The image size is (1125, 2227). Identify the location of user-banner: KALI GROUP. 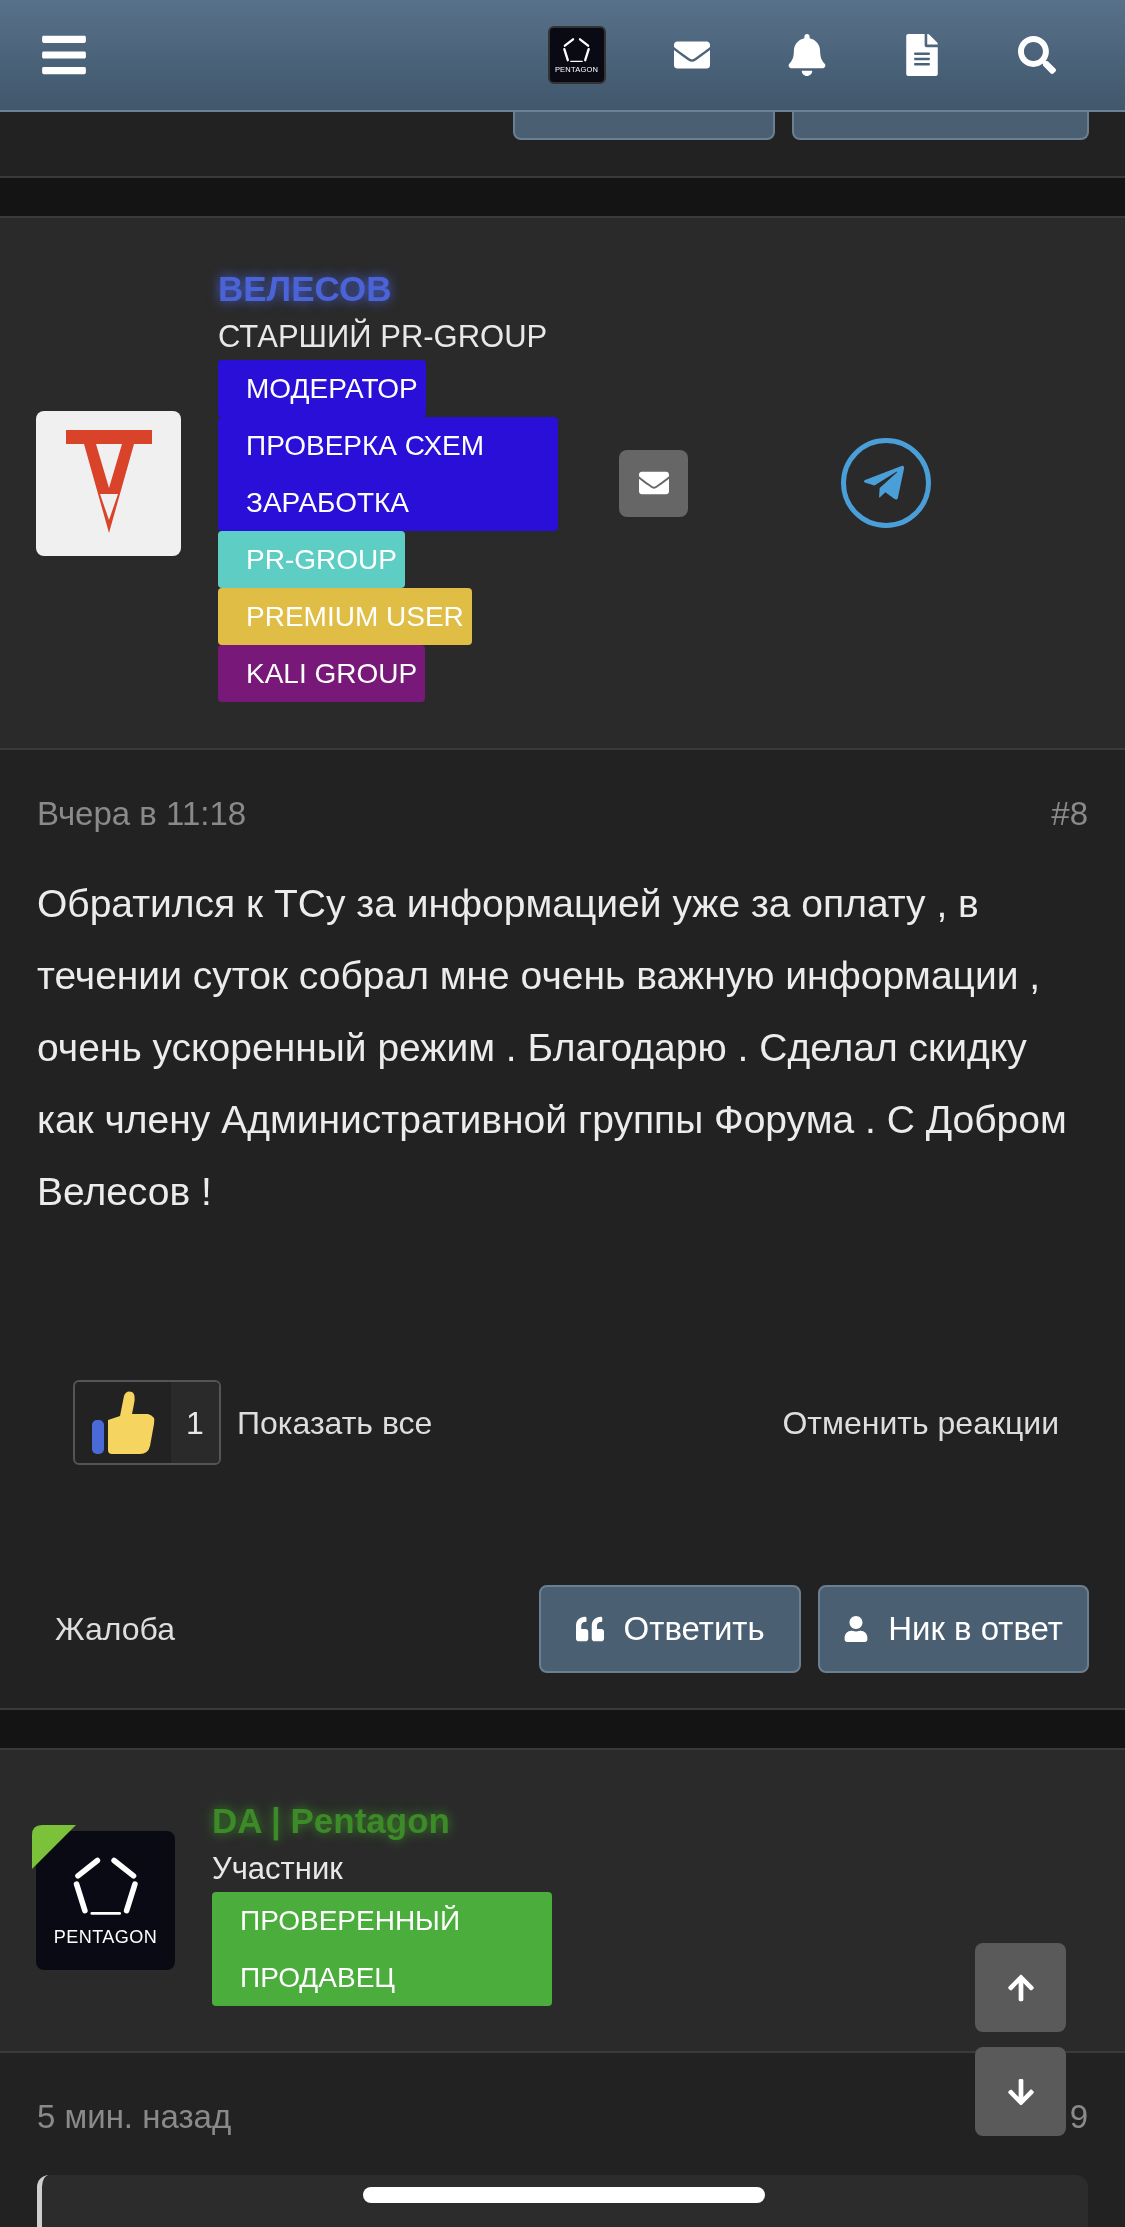
(322, 673).